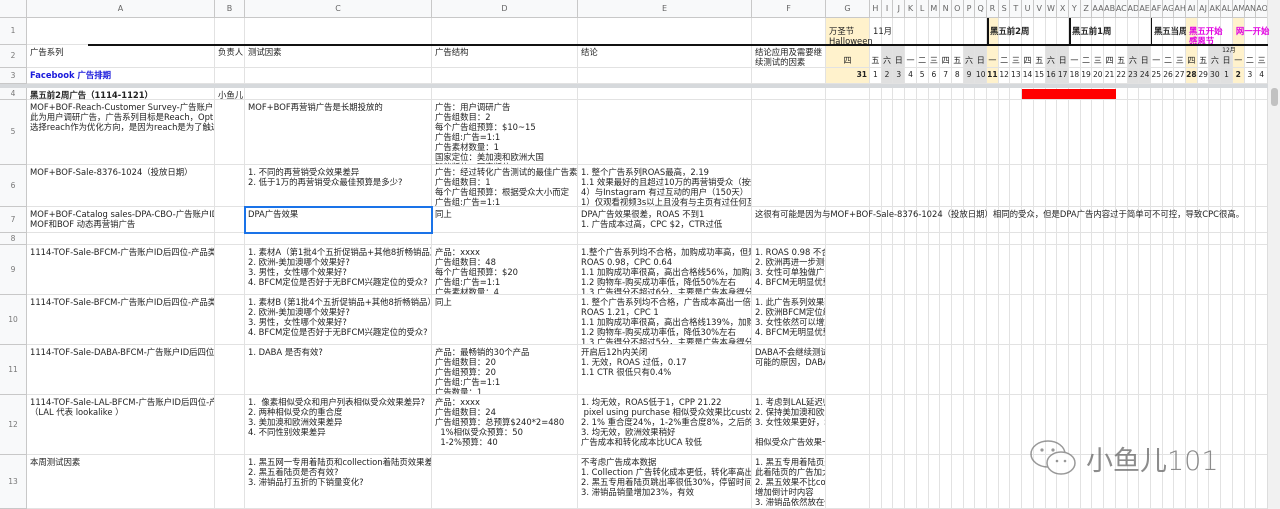  Describe the element at coordinates (1238, 9) in the screenshot. I see `column-header-am: AM` at that location.